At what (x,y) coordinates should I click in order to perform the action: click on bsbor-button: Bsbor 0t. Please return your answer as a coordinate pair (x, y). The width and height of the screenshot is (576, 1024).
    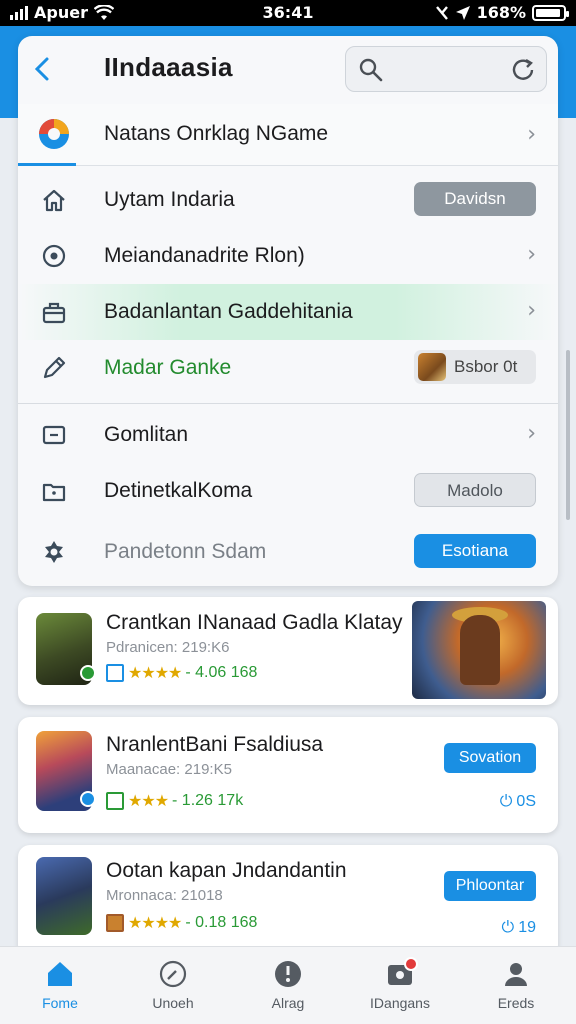
    Looking at the image, I should click on (475, 367).